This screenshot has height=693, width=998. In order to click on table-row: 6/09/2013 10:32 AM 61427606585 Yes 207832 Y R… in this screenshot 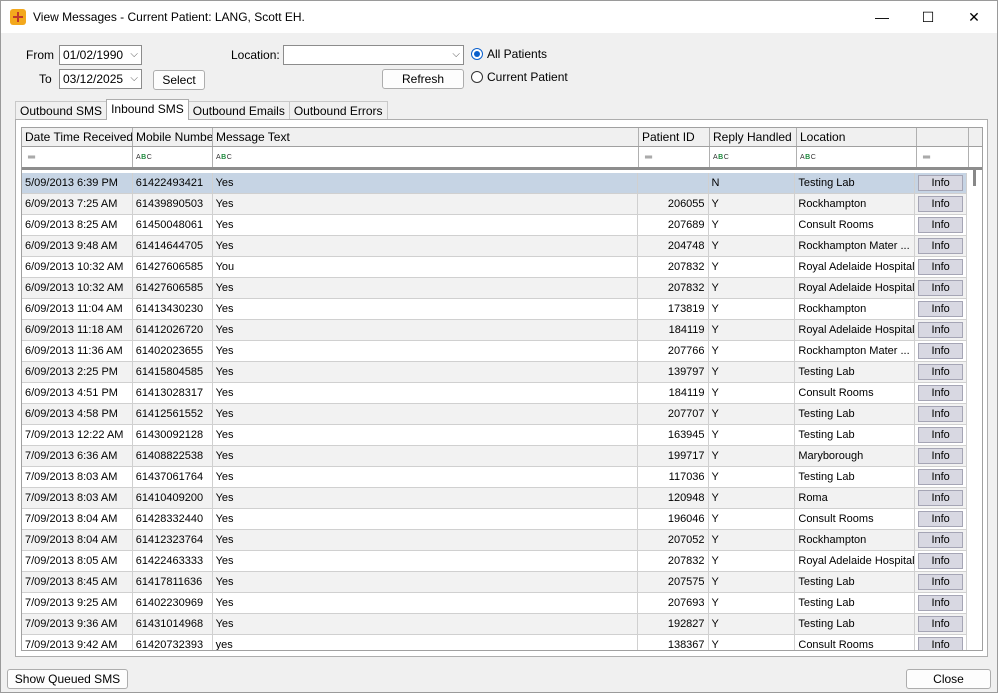, I will do `click(495, 288)`.